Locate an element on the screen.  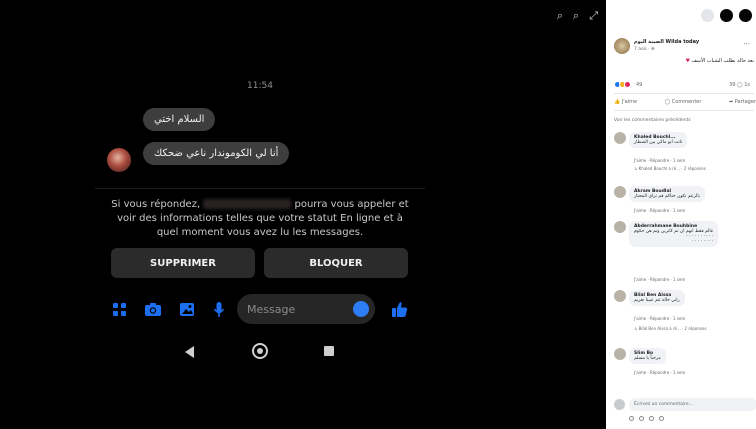
zoom-out-icon: ⌕ is located at coordinates (576, 15).